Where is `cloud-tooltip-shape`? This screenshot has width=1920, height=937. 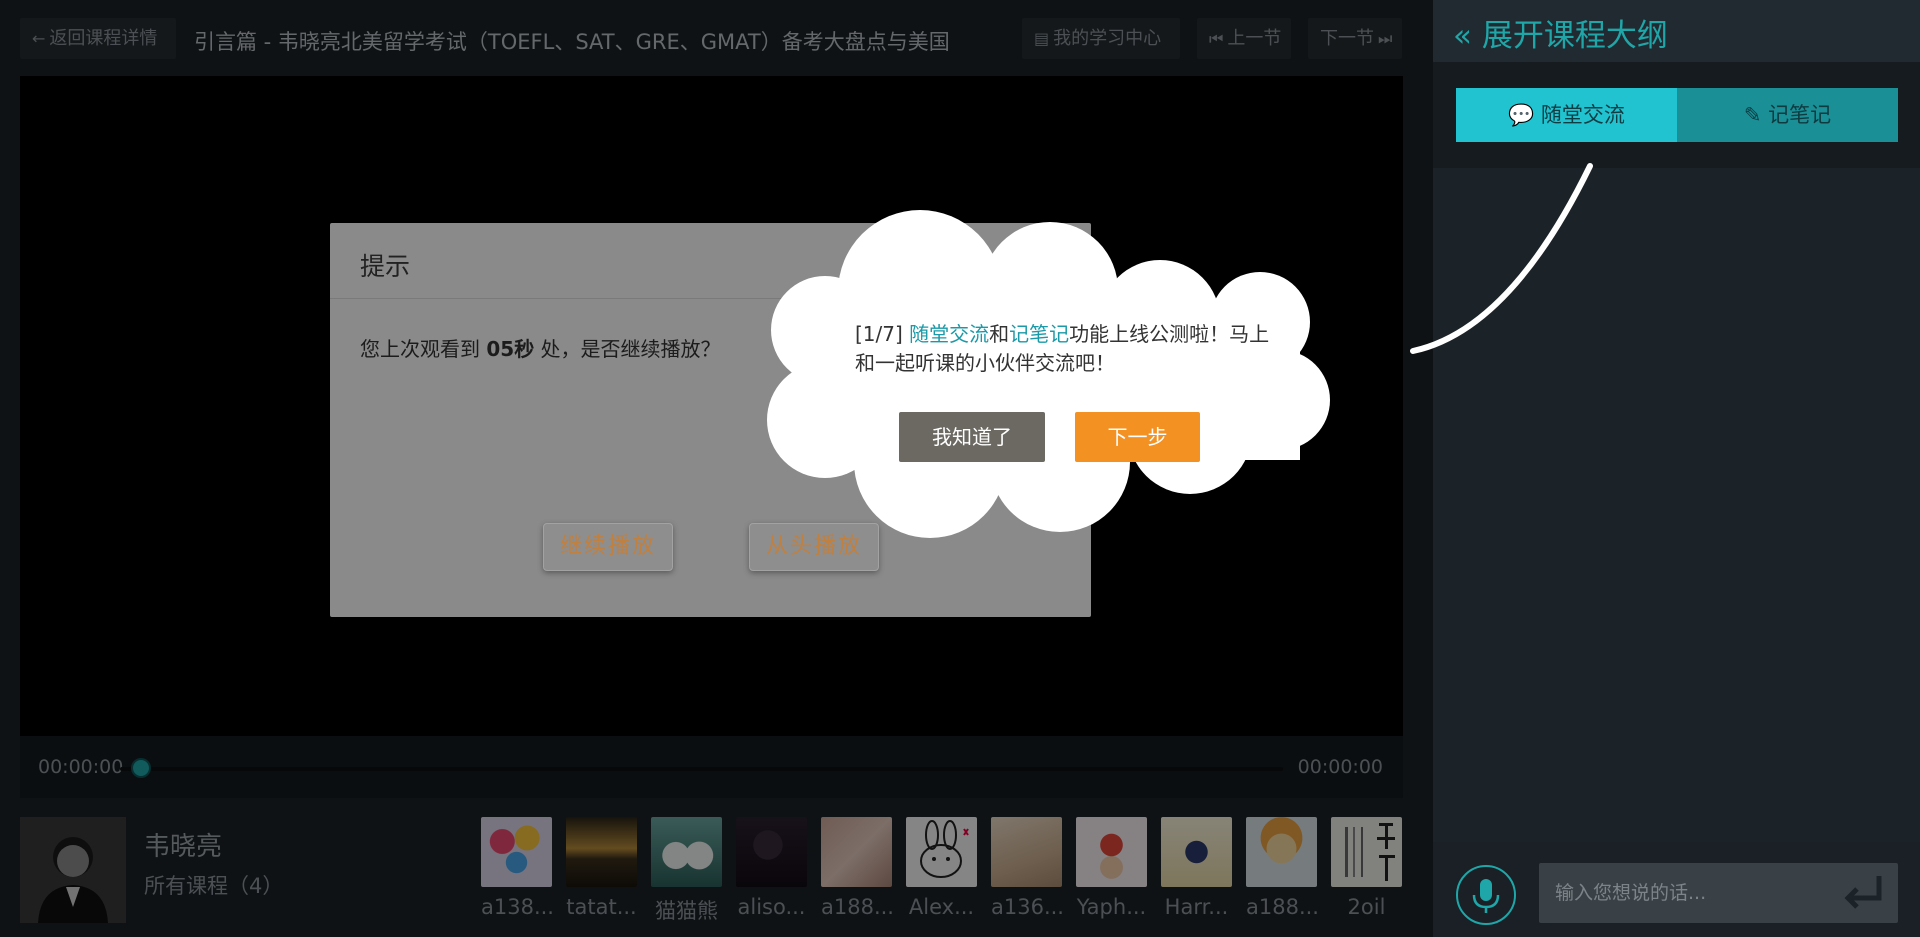 cloud-tooltip-shape is located at coordinates (1048, 374).